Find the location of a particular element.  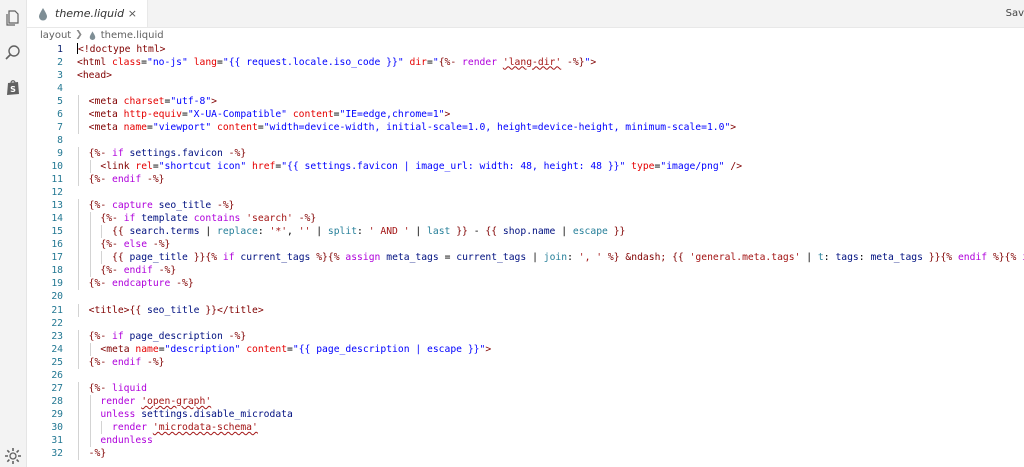

line-number: 11 is located at coordinates (57, 179).